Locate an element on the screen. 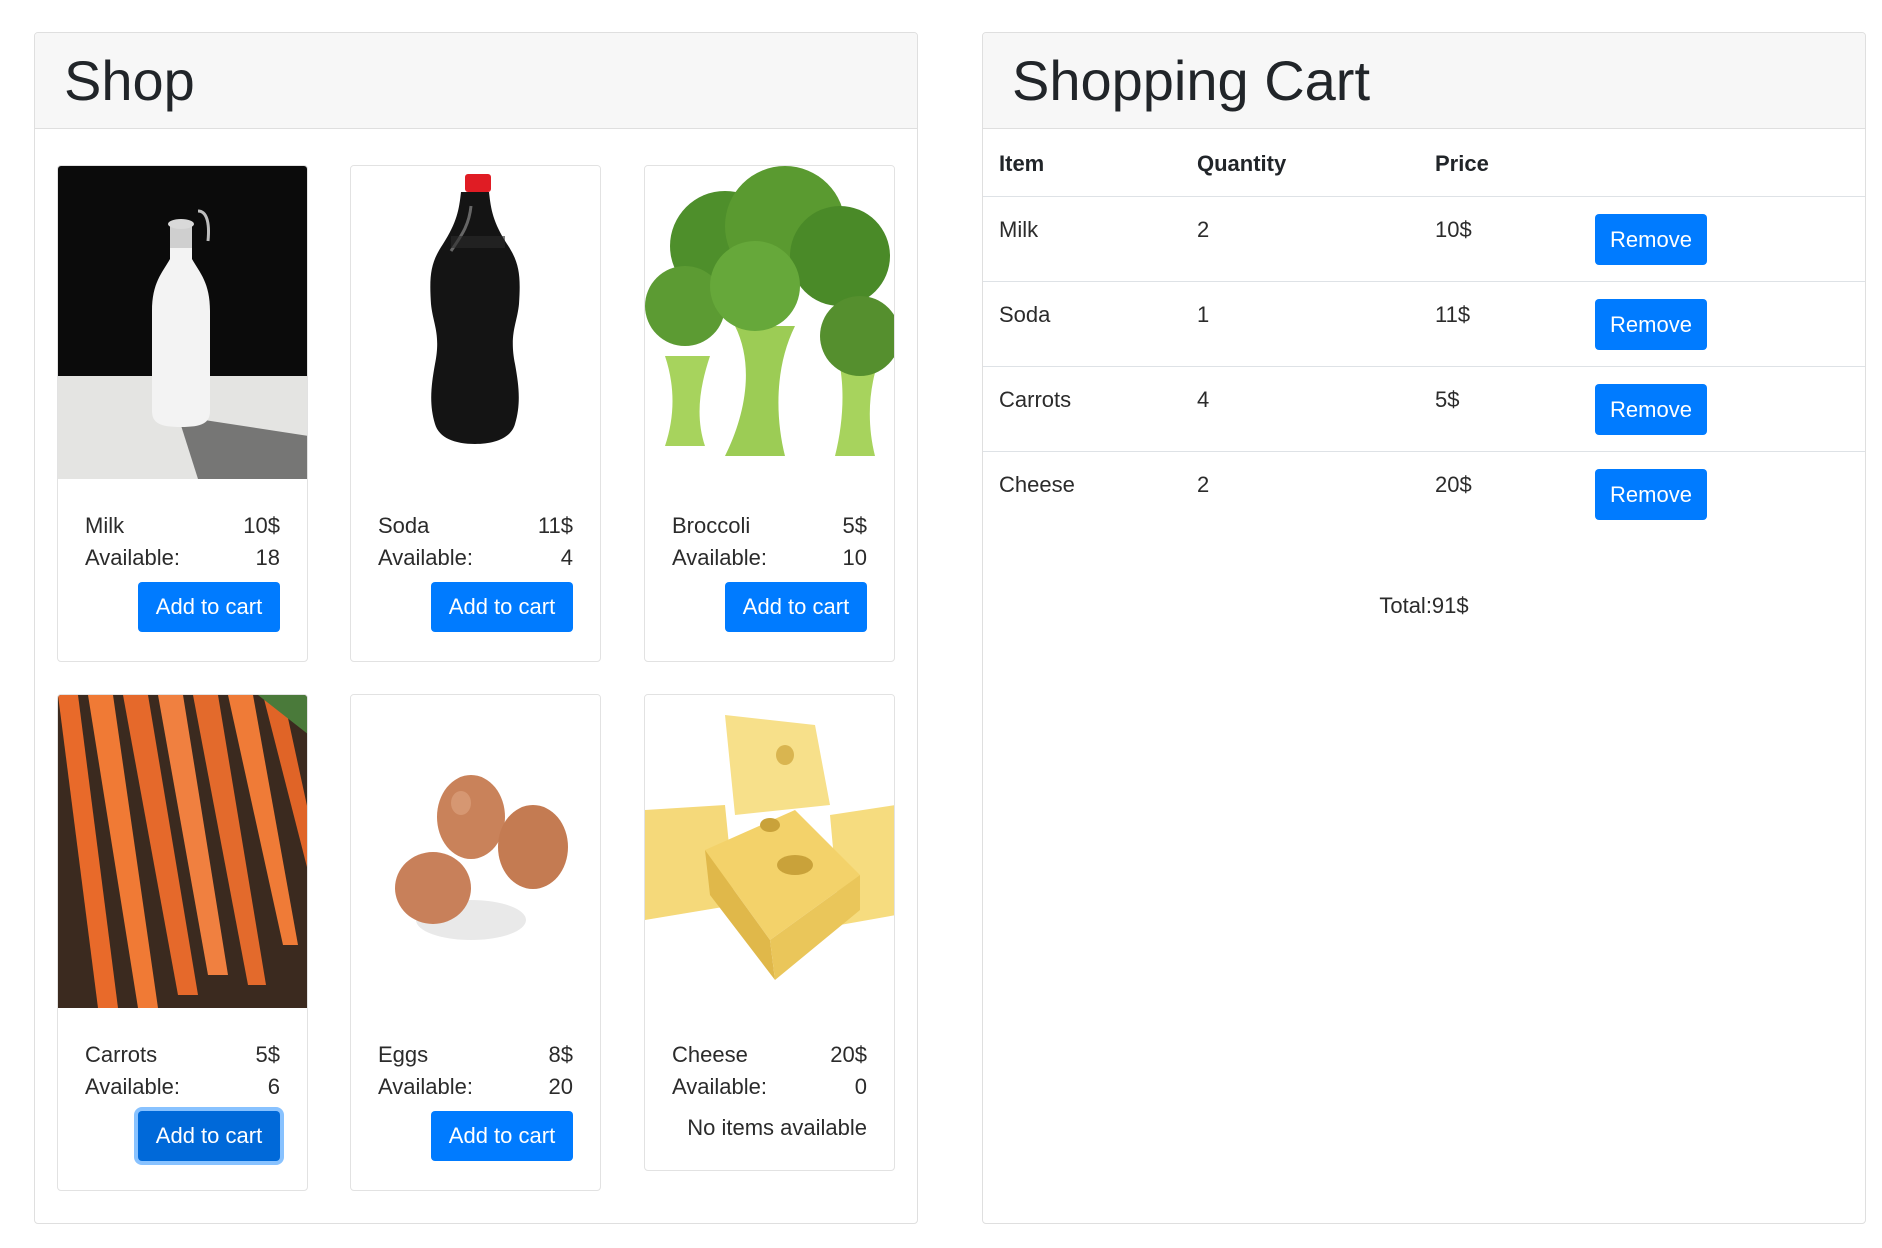 This screenshot has height=1248, width=1882. product-name-price-row: Soda 11$ is located at coordinates (475, 528).